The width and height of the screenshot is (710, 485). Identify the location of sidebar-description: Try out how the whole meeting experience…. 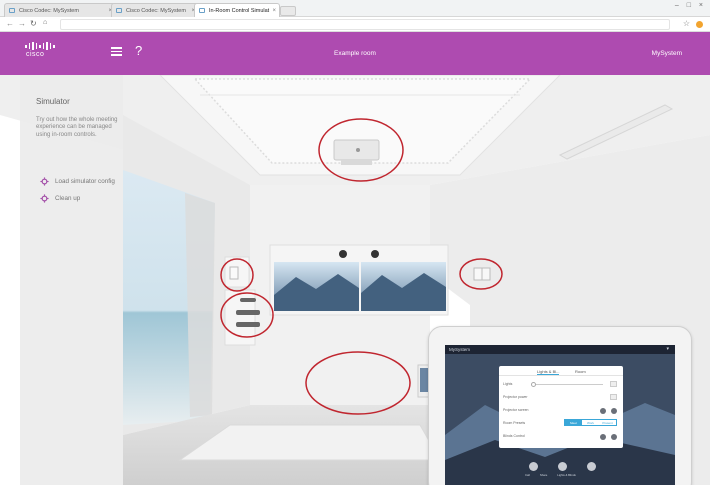
(77, 127).